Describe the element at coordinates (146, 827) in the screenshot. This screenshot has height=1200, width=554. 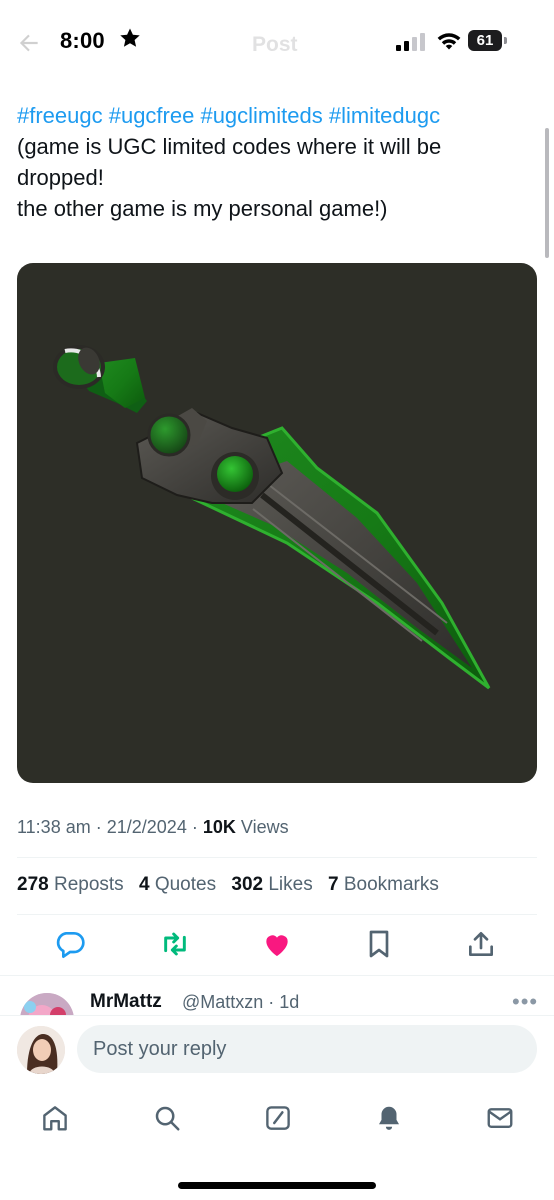
I see `tweet-date: 21/2/2024` at that location.